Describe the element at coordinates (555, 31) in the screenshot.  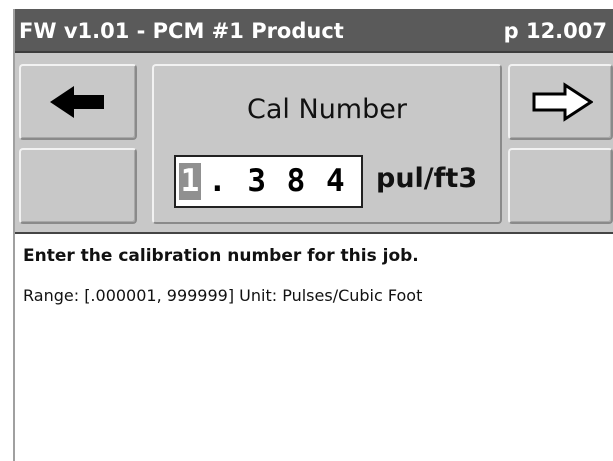
I see `page-number: p 12.007` at that location.